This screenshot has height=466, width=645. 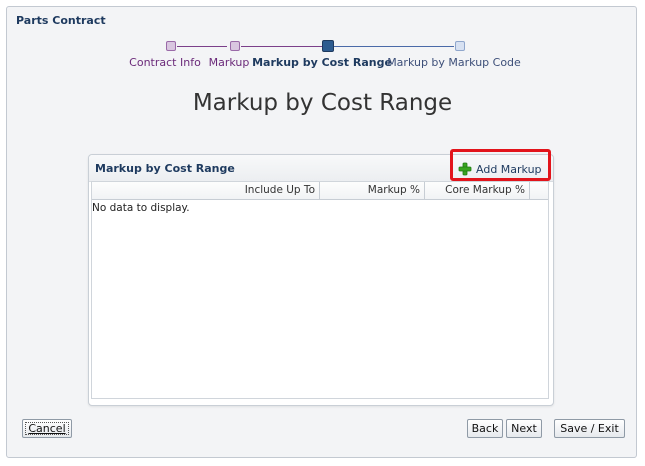 I want to click on column-header-core-markup-percent: Core Markup %, so click(x=477, y=190).